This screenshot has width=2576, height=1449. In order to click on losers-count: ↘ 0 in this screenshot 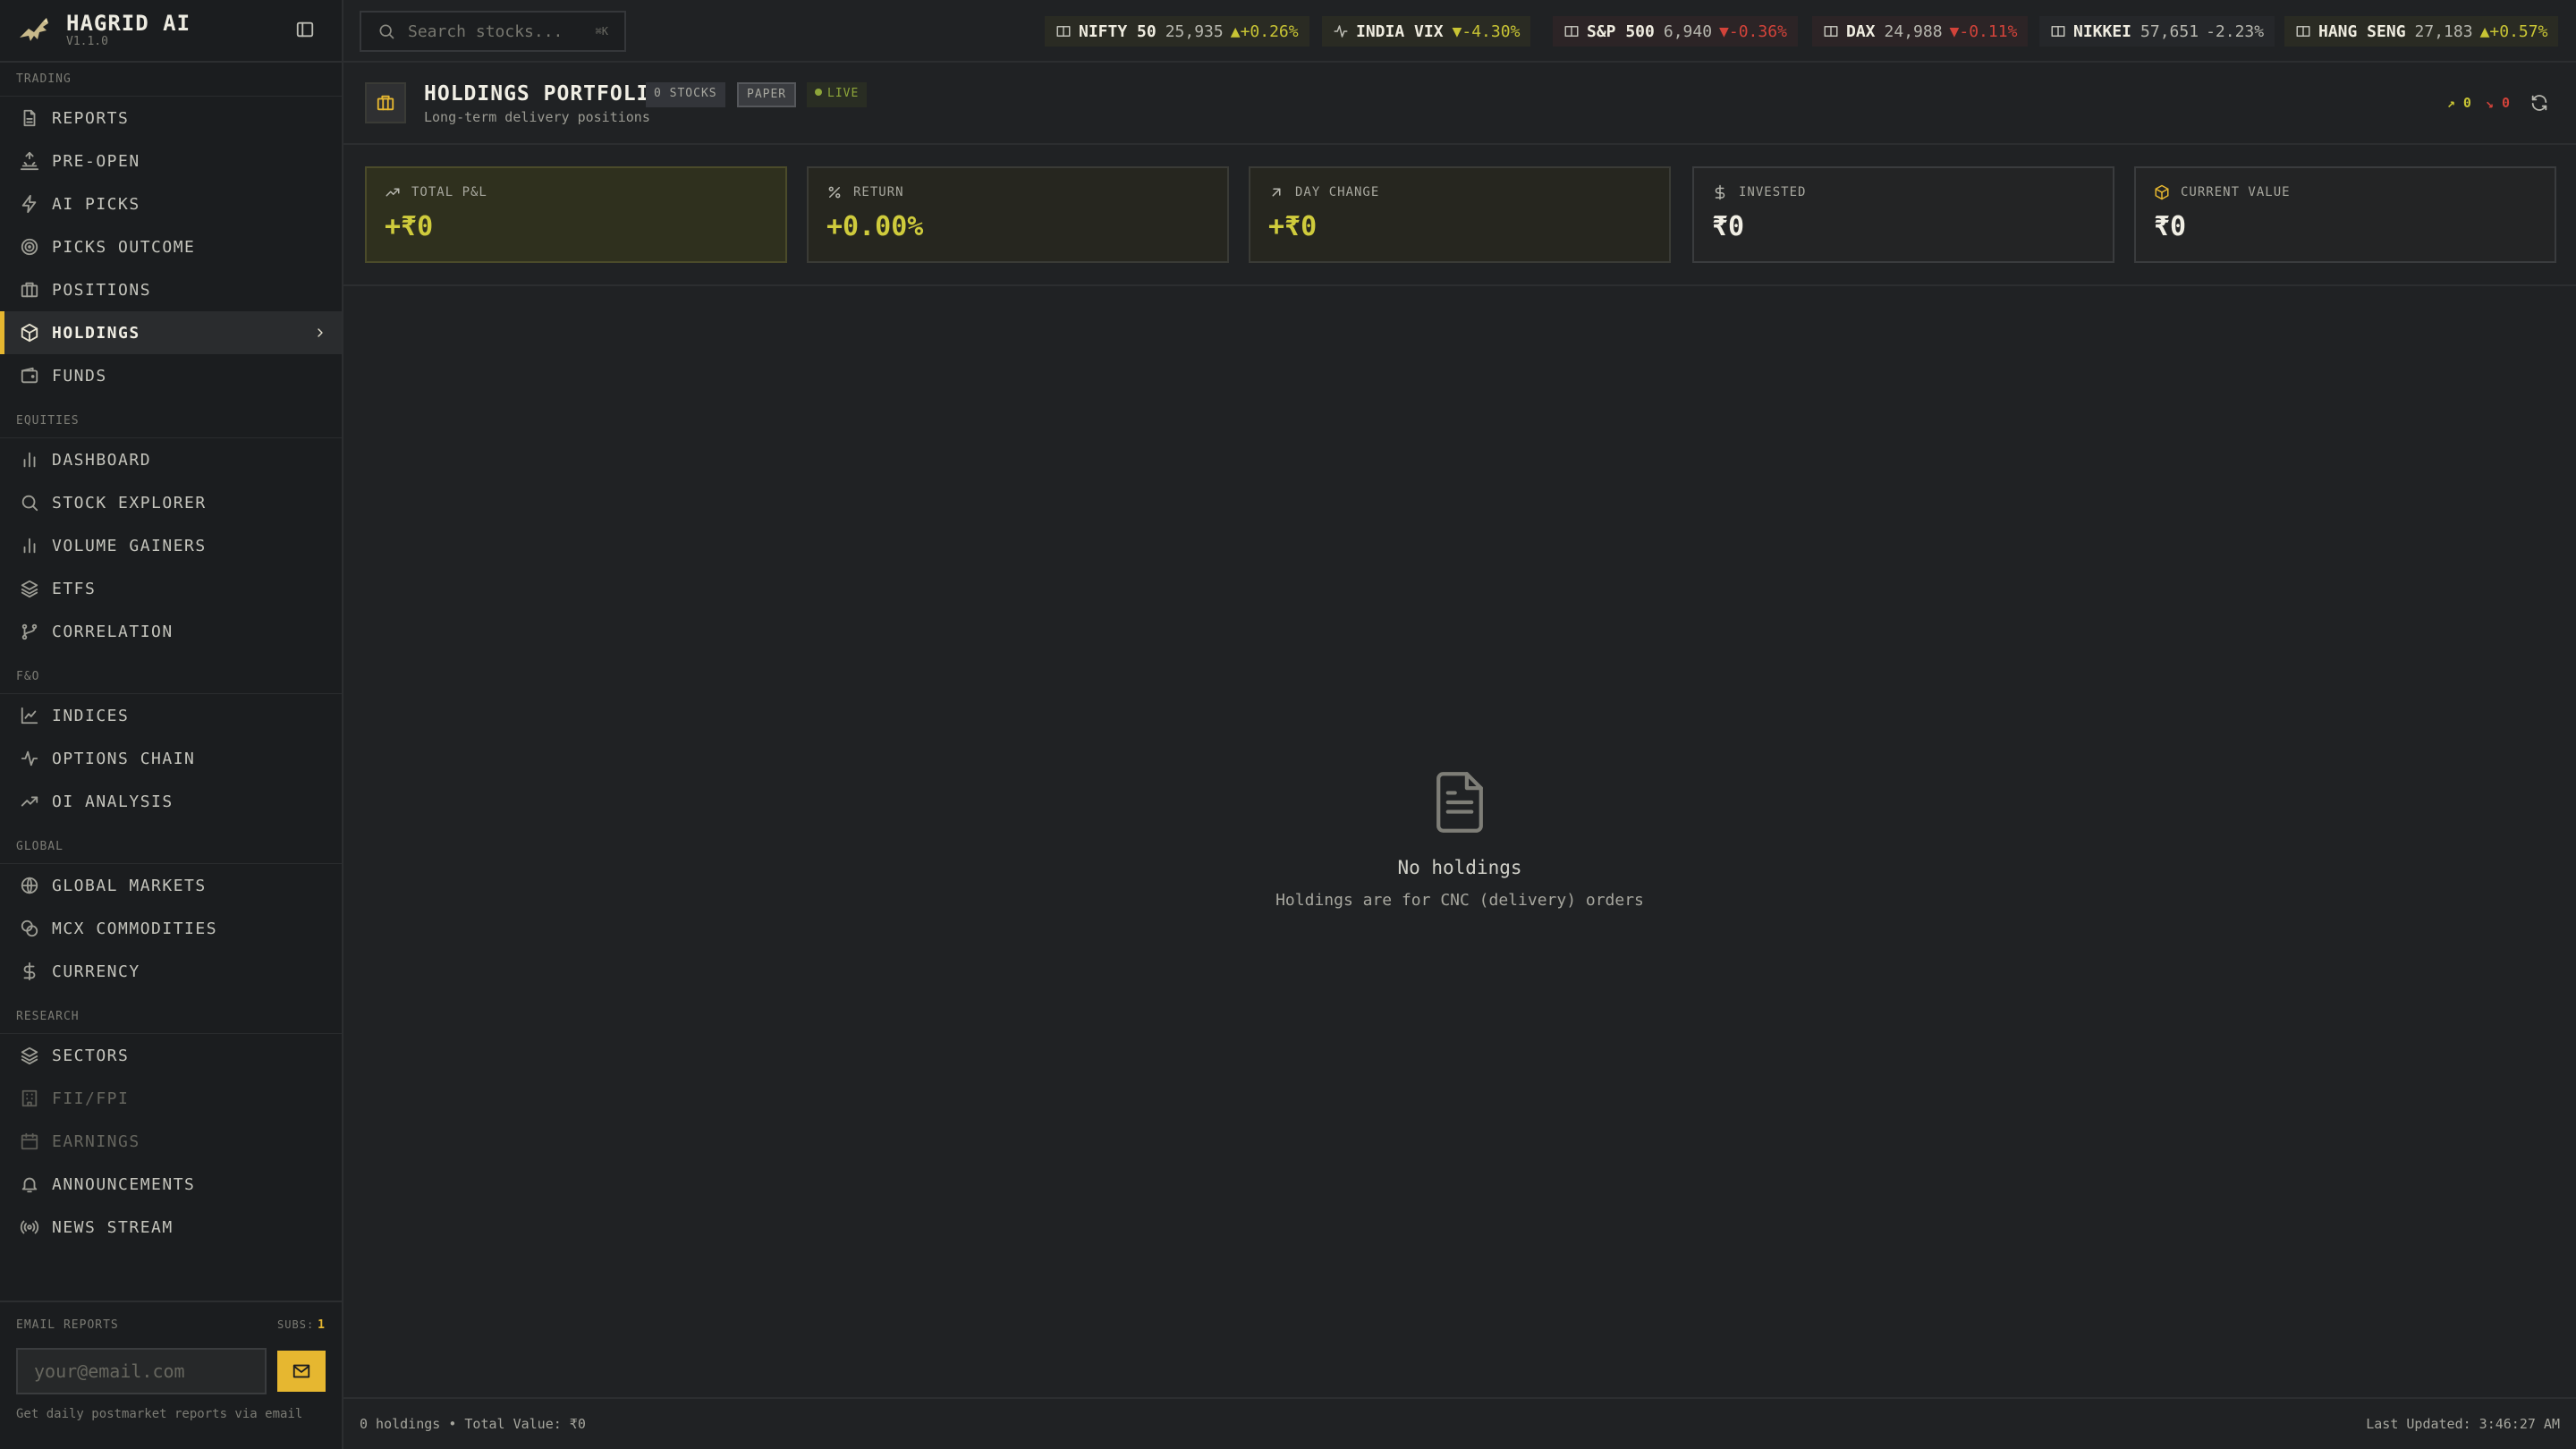, I will do `click(2497, 103)`.